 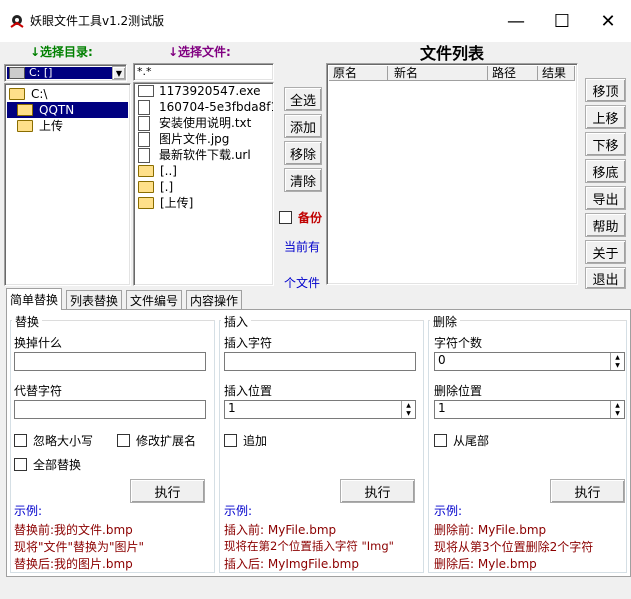 What do you see at coordinates (193, 155) in the screenshot?
I see `file-item: 最新软件下载.url` at bounding box center [193, 155].